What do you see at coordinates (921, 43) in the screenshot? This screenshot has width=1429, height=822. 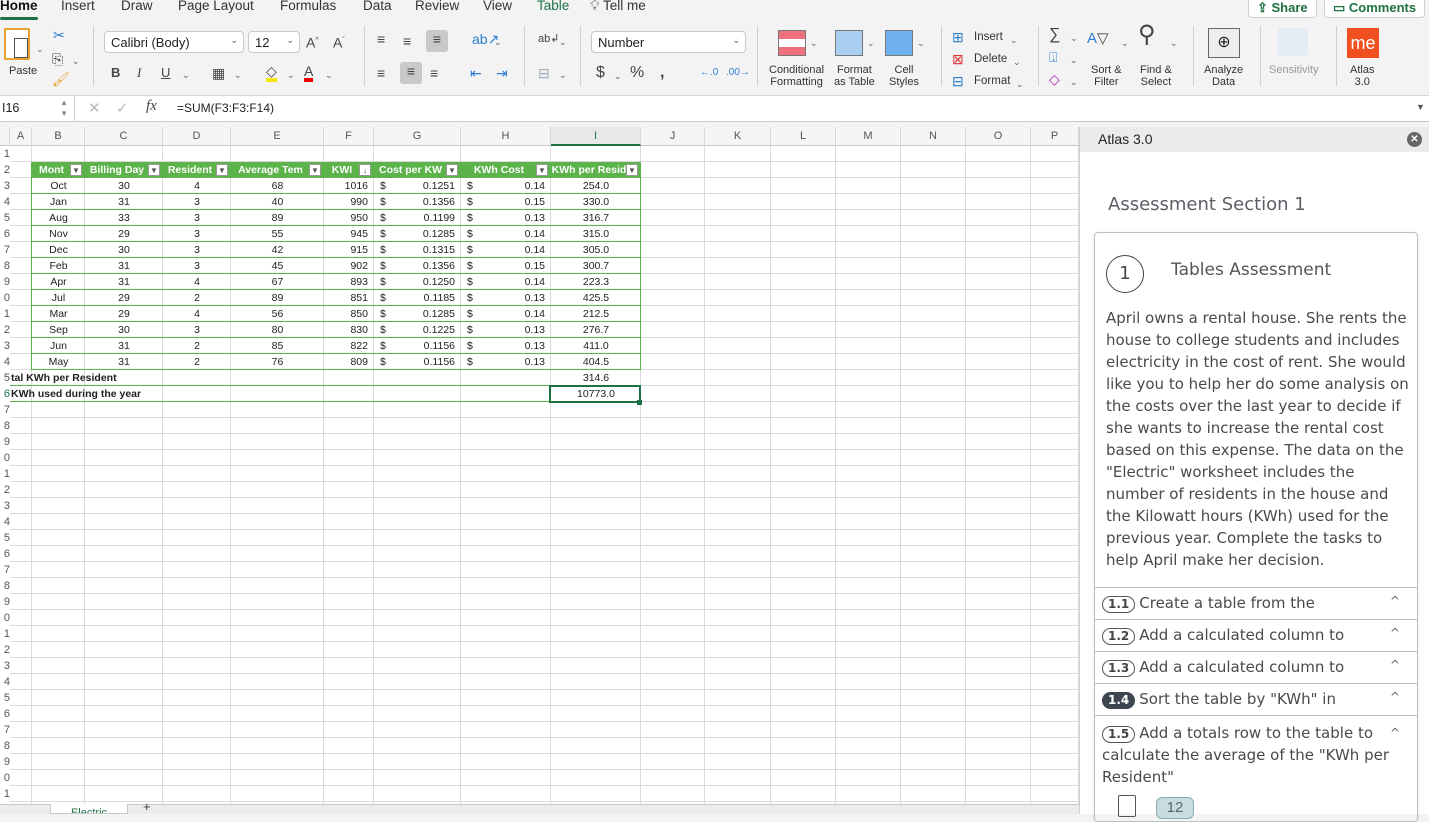 I see `cell-styles-dropdown-icon: ⌄` at bounding box center [921, 43].